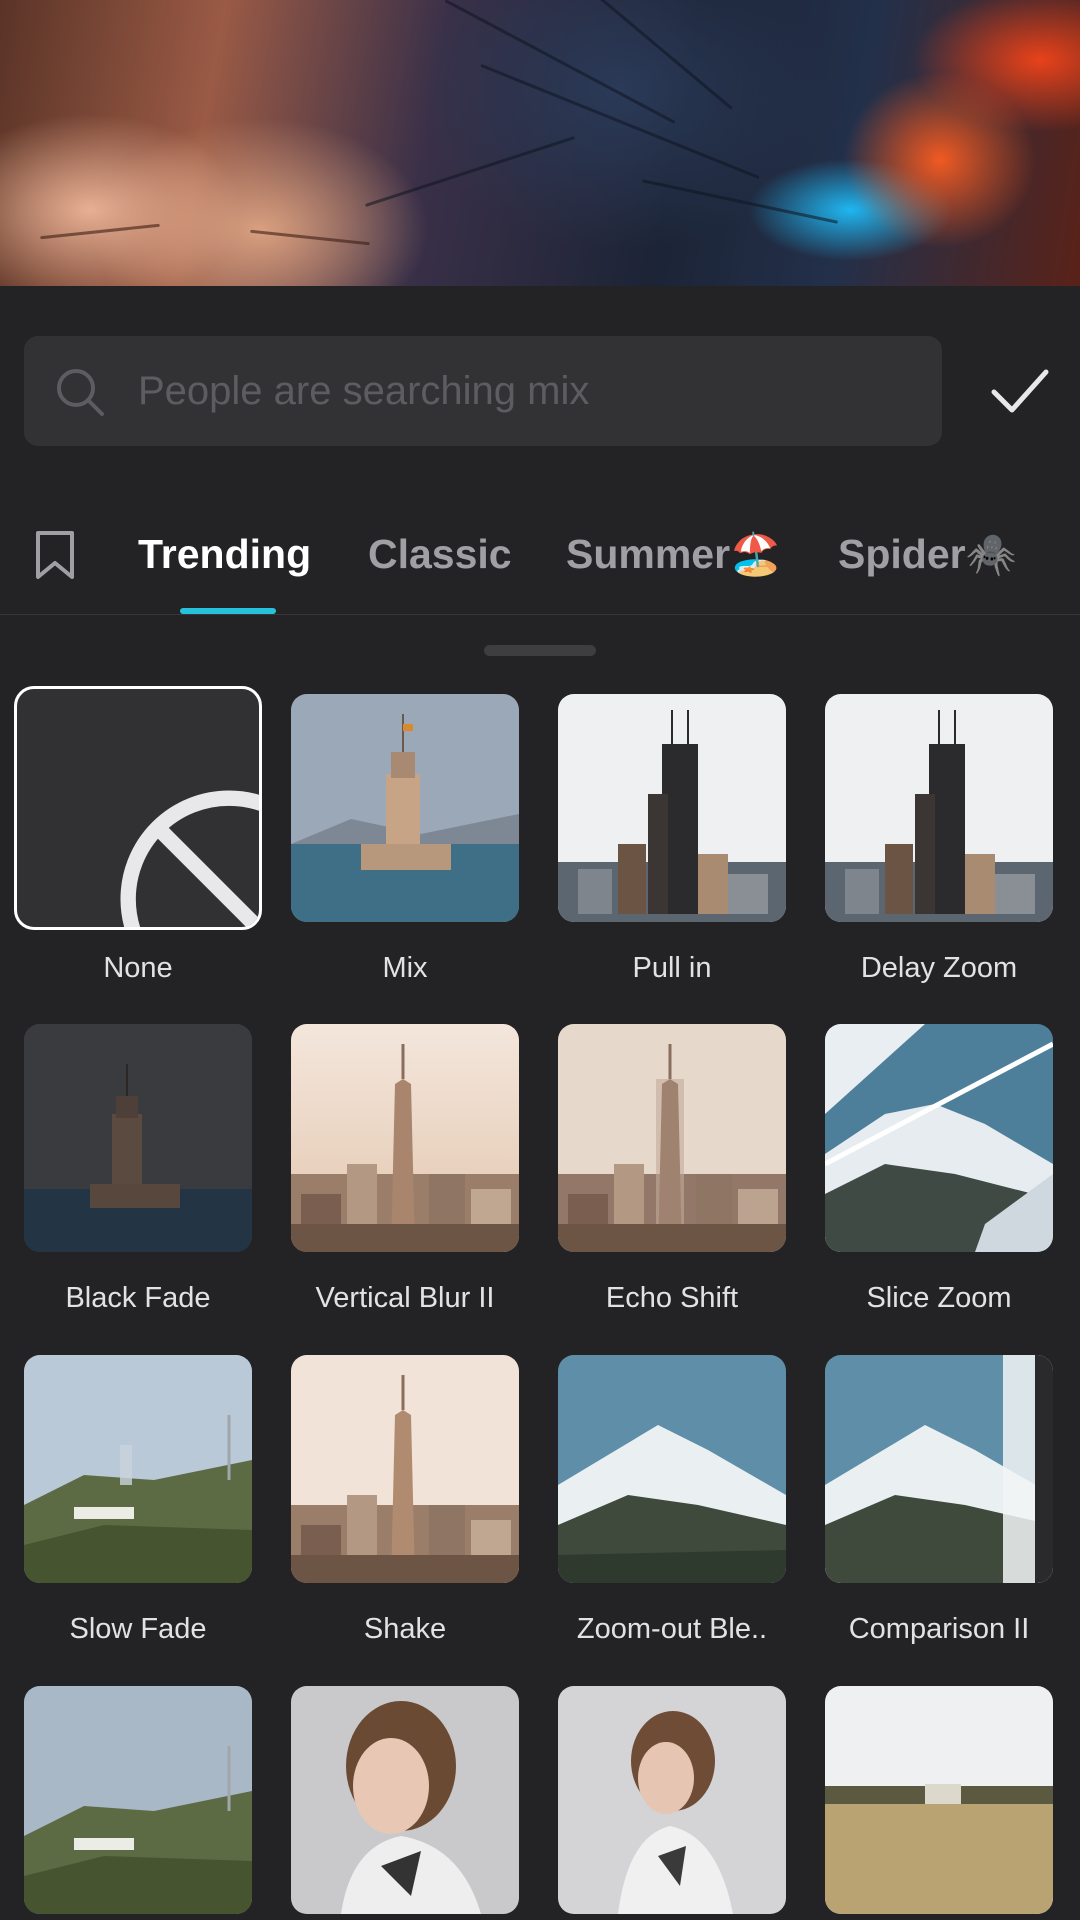 The height and width of the screenshot is (1920, 1080). Describe the element at coordinates (80, 392) in the screenshot. I see `search-icon` at that location.